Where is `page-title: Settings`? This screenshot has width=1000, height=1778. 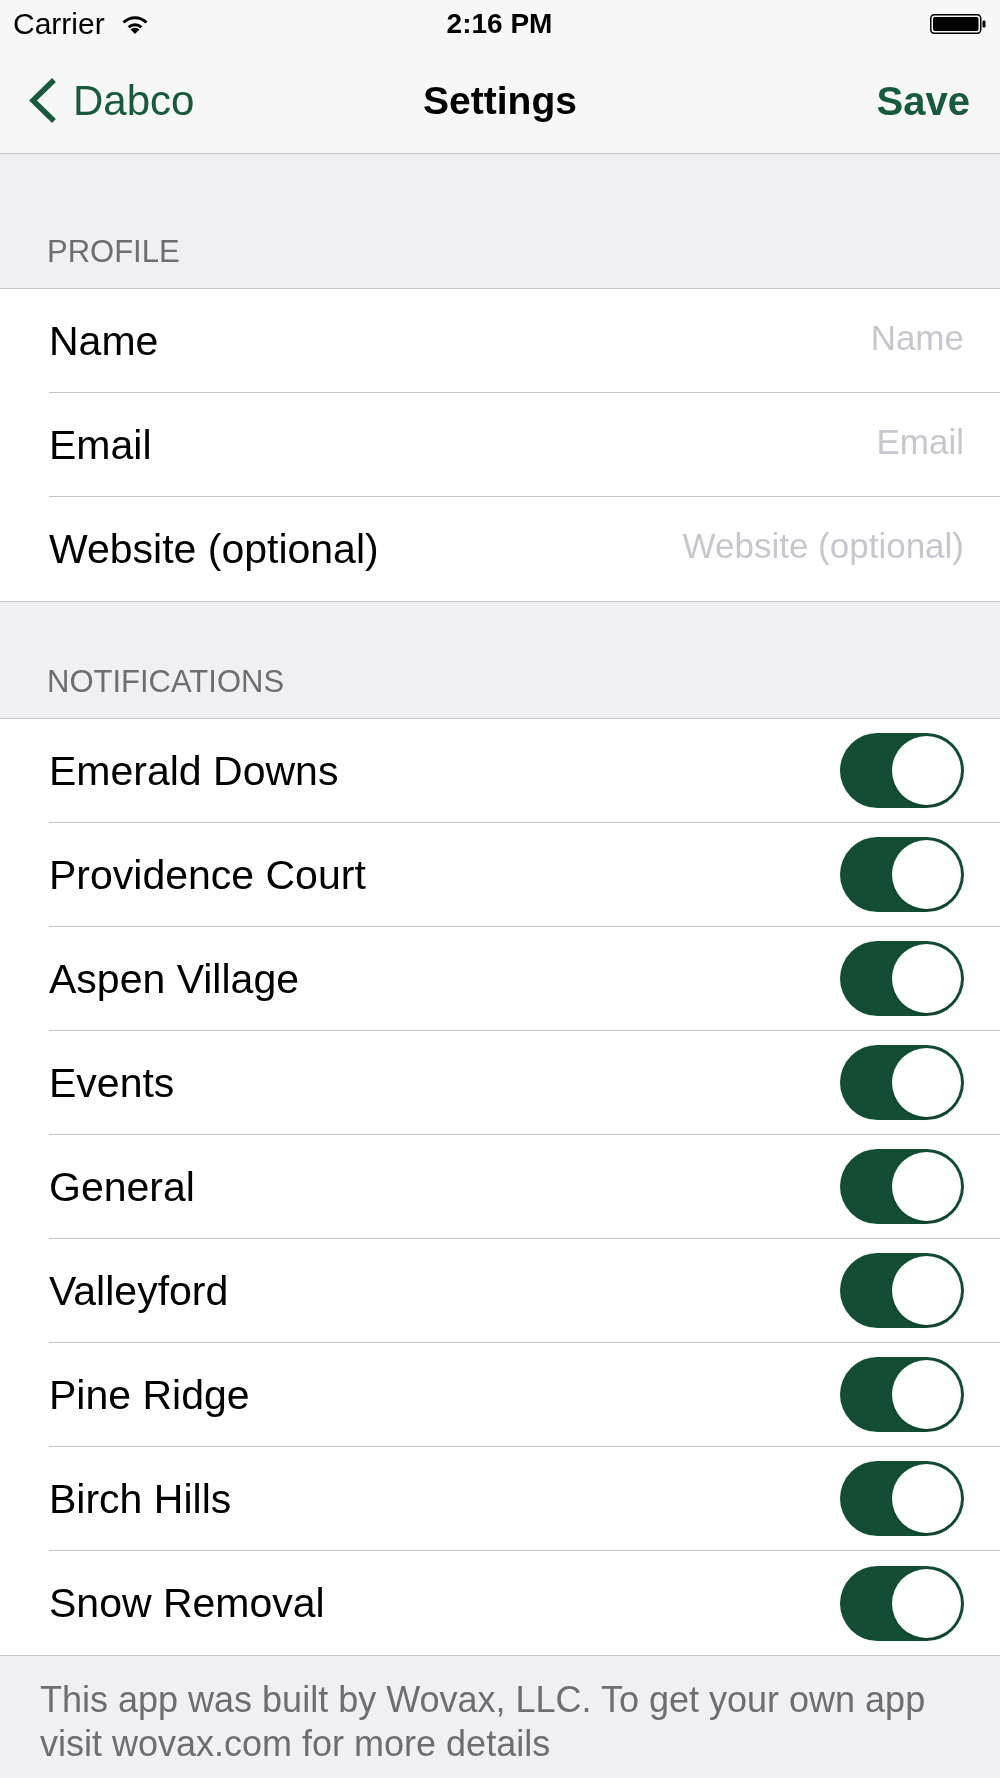 page-title: Settings is located at coordinates (500, 100).